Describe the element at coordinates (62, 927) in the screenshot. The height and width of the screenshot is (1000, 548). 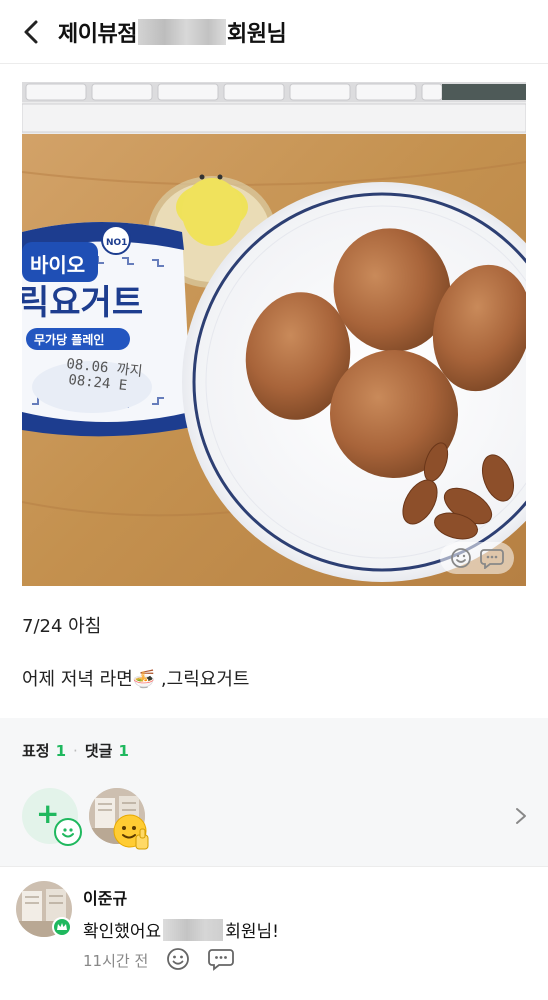
I see `crown-badge-icon` at that location.